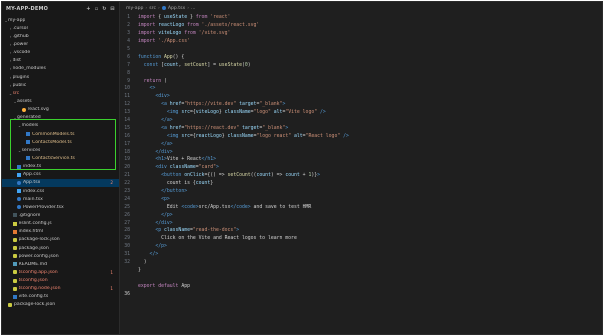  Describe the element at coordinates (60, 85) in the screenshot. I see `tree-folder: › public` at that location.